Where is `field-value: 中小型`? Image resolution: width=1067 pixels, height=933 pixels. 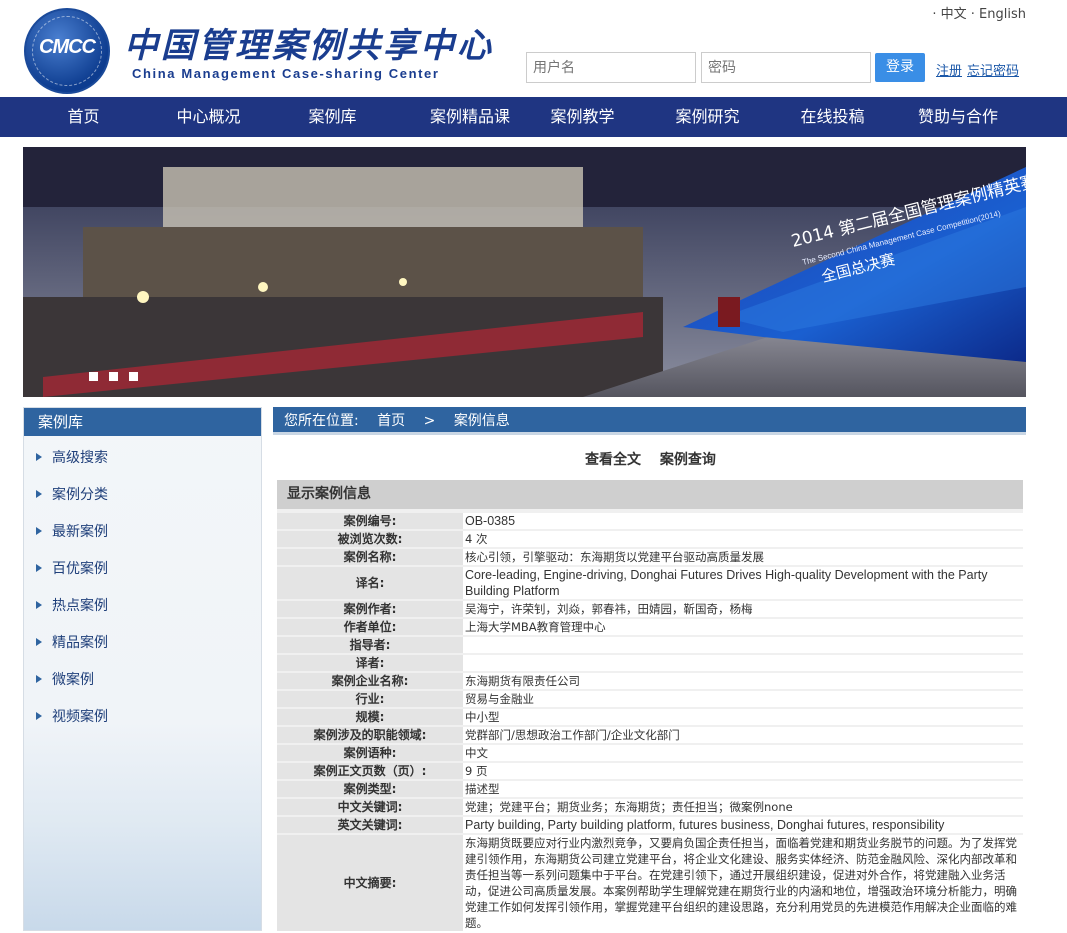 field-value: 中小型 is located at coordinates (743, 717).